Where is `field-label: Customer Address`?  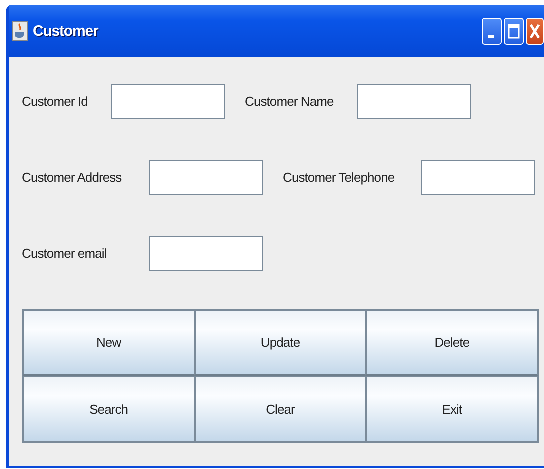
field-label: Customer Address is located at coordinates (72, 177).